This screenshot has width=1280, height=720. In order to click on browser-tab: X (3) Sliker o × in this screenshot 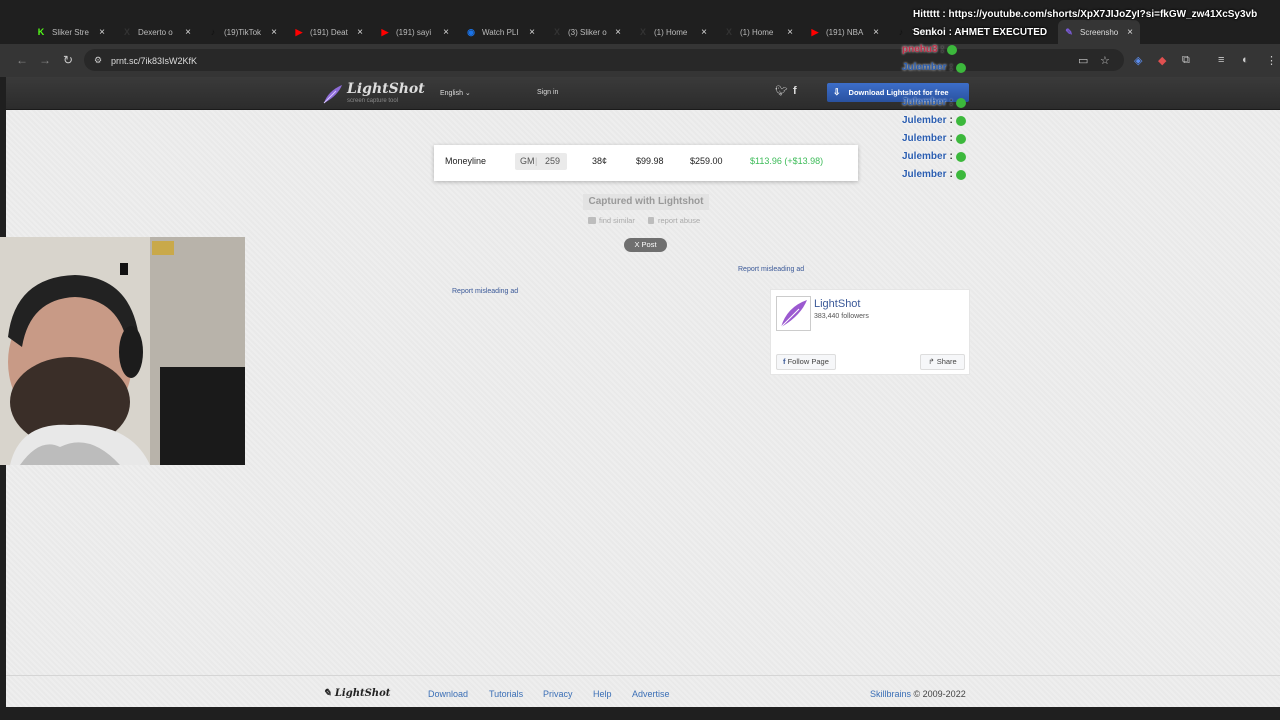, I will do `click(587, 32)`.